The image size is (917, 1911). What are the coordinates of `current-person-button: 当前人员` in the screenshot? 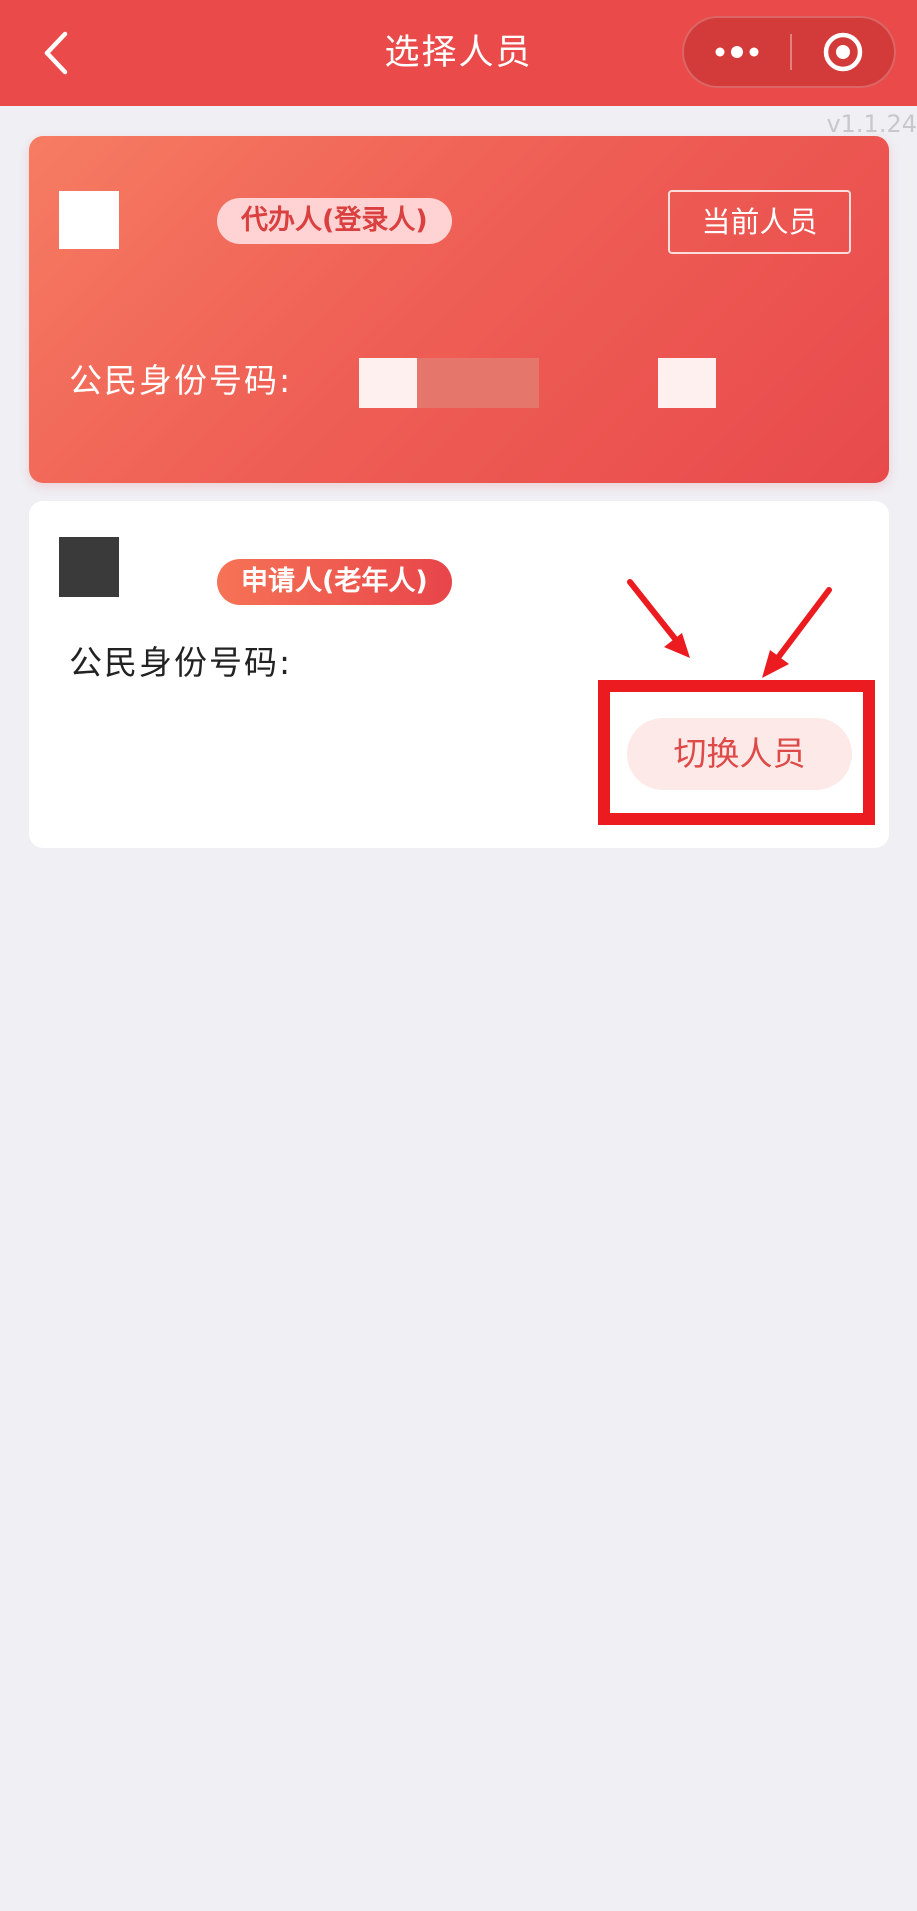 It's located at (759, 222).